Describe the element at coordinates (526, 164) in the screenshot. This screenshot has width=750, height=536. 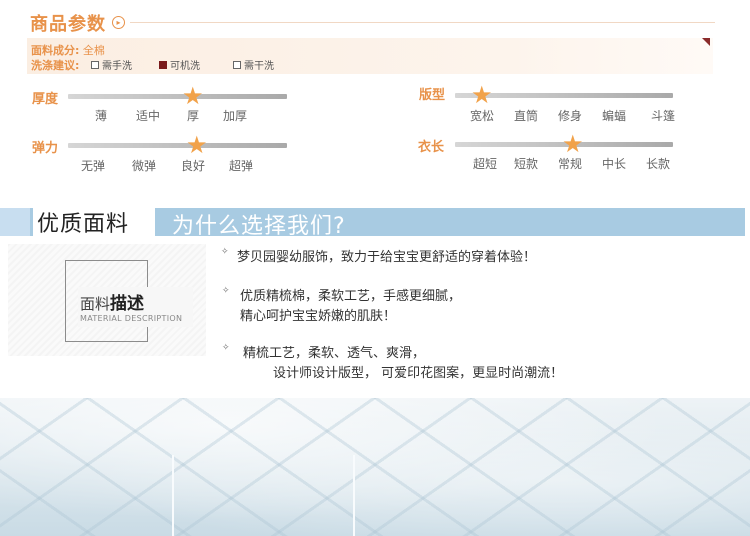
I see `length-option-short: 短款` at that location.